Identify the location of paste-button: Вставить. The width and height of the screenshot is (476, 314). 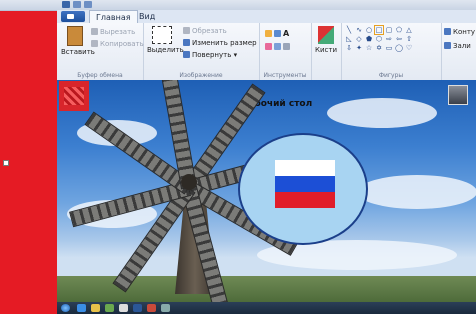
(78, 41).